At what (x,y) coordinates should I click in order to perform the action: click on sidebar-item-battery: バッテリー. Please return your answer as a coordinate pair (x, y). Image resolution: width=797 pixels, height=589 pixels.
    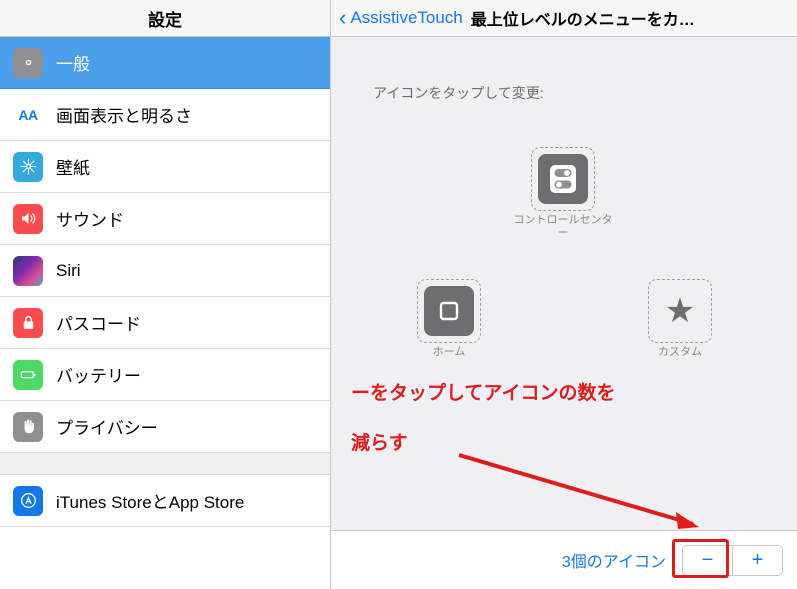
    Looking at the image, I should click on (165, 375).